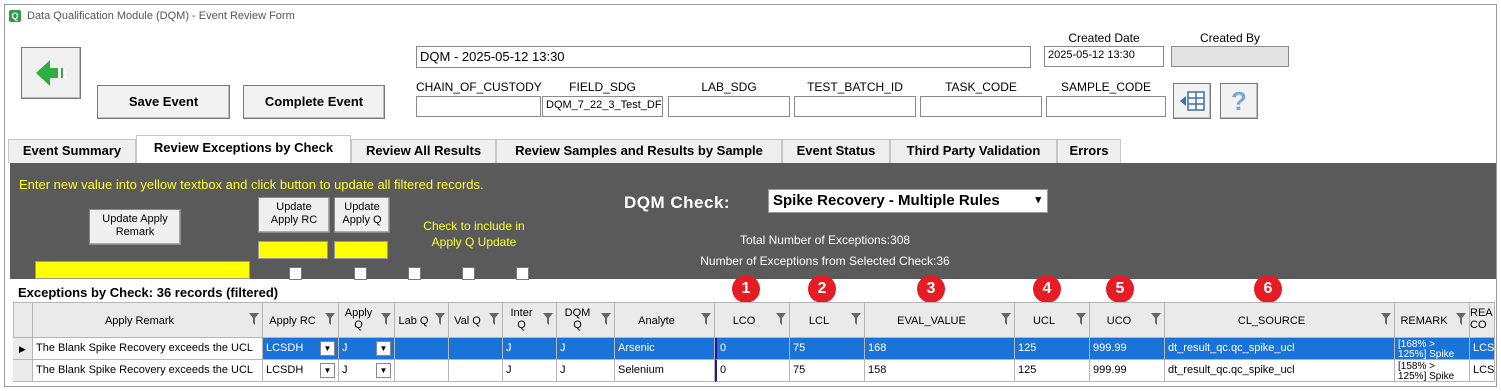 The width and height of the screenshot is (1501, 391). I want to click on tab-review-all-results: Review All Results, so click(423, 151).